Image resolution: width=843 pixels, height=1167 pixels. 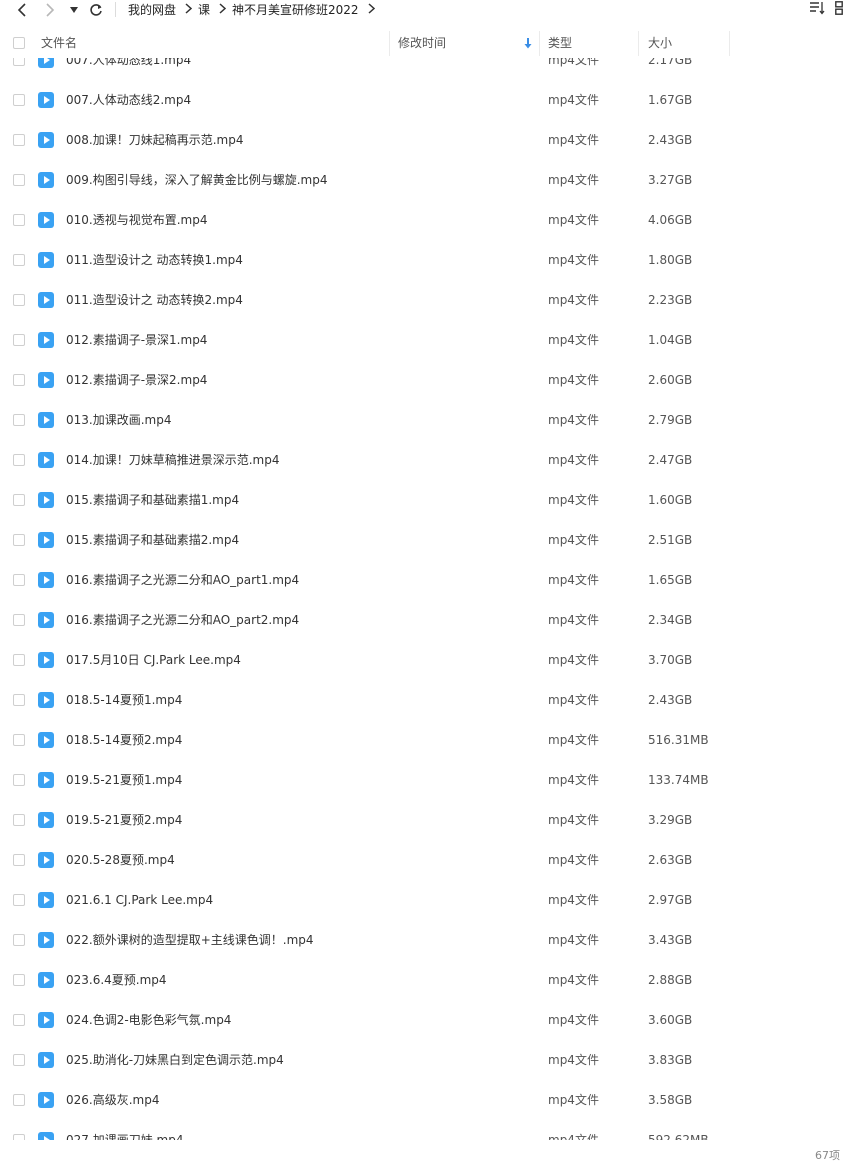 I want to click on column-header-name: 文件名, so click(x=59, y=43).